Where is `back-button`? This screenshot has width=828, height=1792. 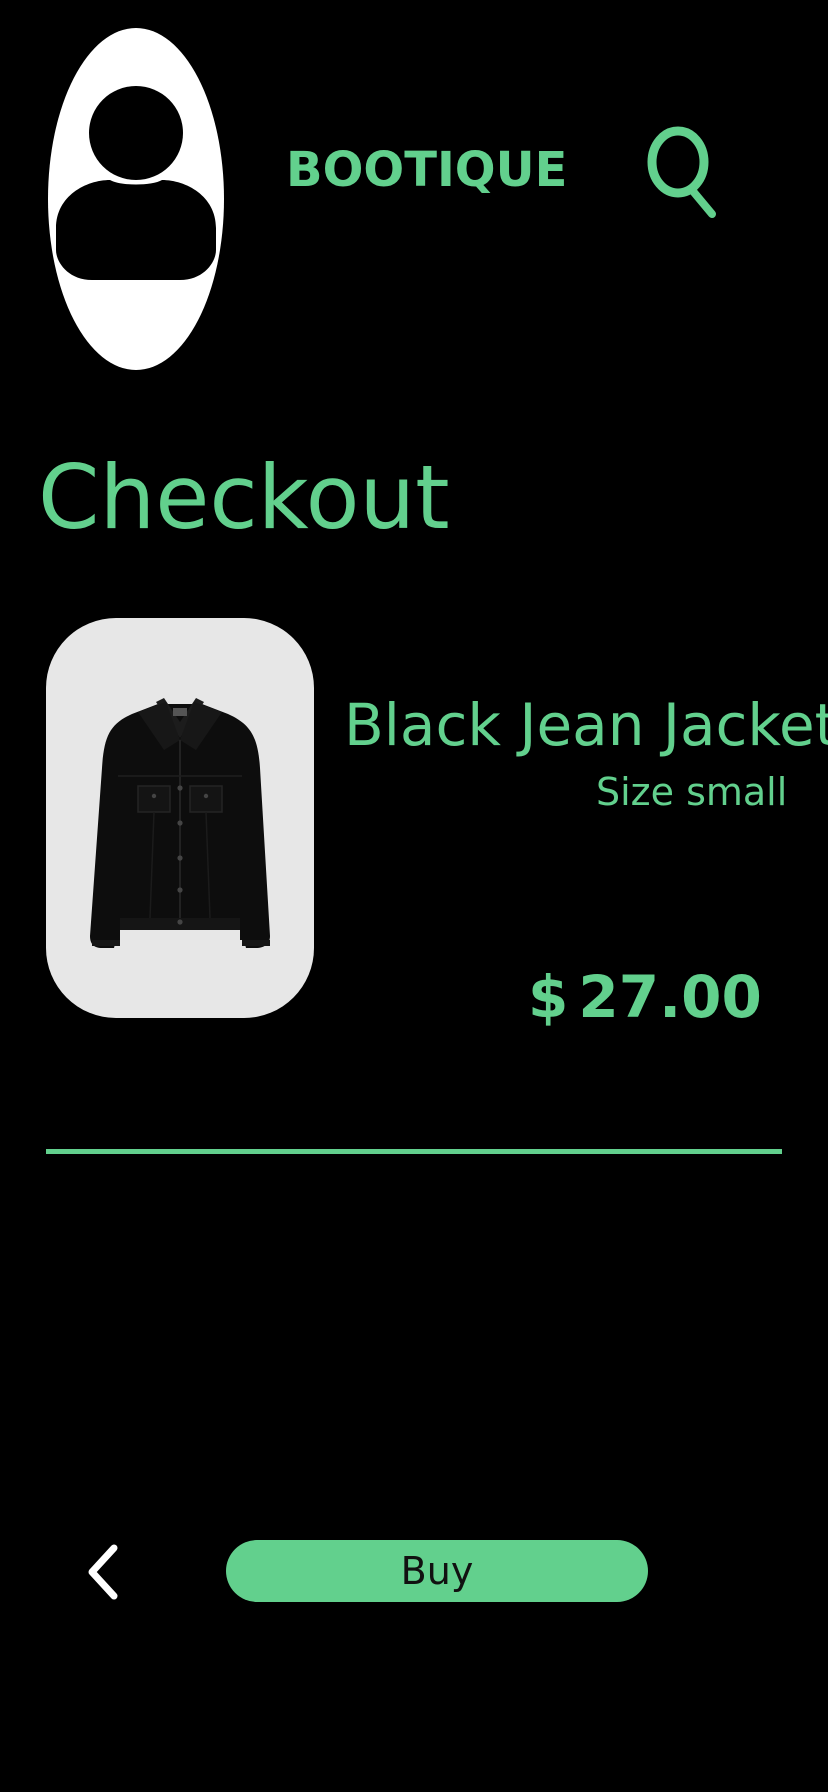
back-button is located at coordinates (105, 1572).